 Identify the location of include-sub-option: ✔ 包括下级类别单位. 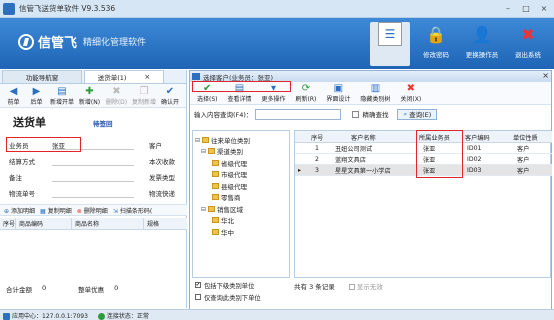
(241, 285).